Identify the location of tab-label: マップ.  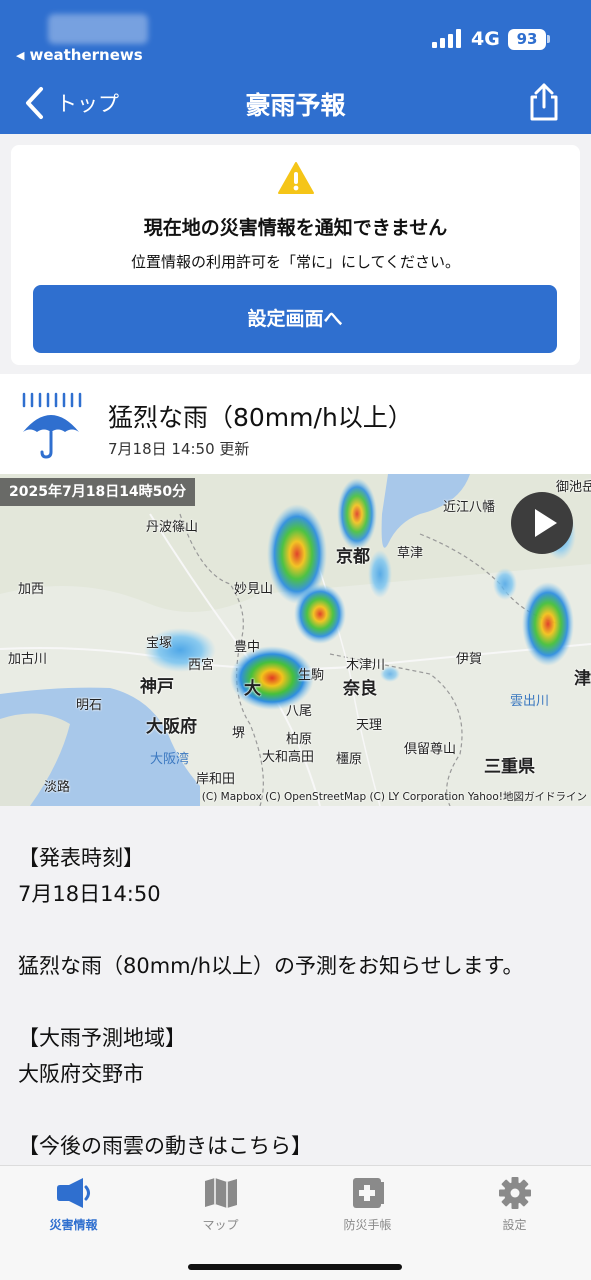
(220, 1225).